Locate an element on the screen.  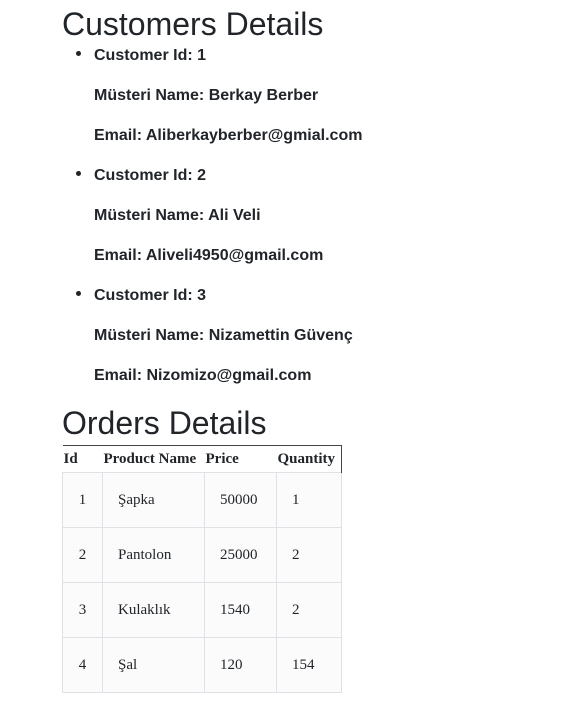
cell-id: 2 is located at coordinates (82, 555).